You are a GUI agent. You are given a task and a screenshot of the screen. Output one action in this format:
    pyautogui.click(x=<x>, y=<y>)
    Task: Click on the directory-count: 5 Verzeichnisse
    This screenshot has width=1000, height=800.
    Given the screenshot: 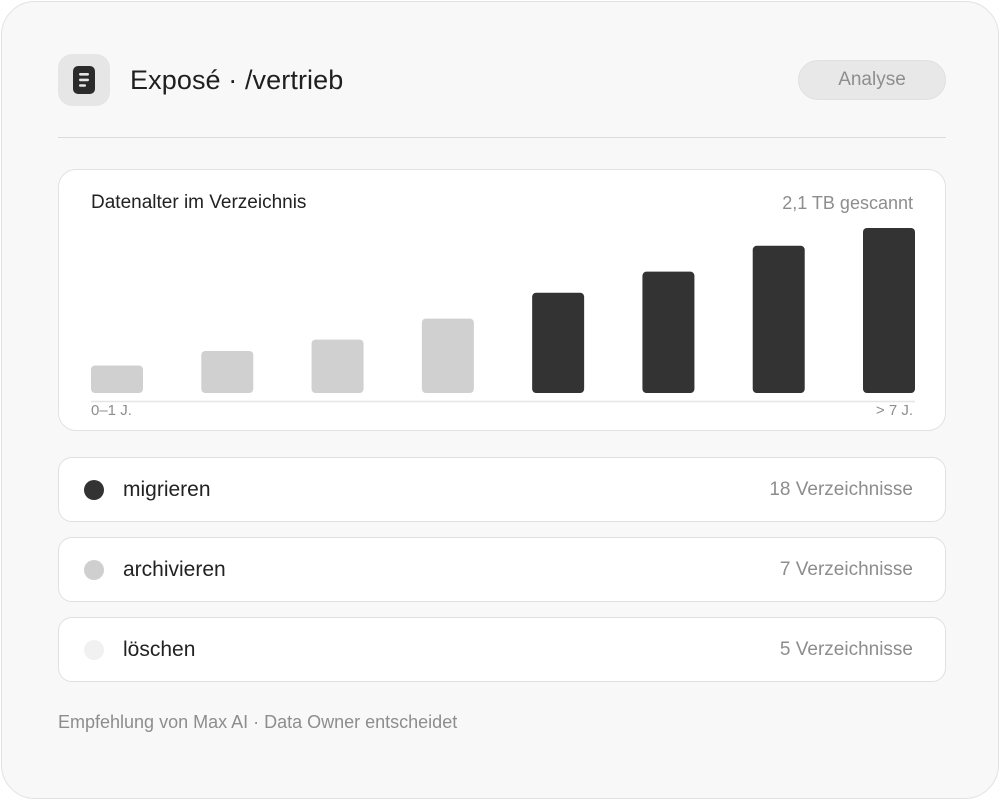 What is the action you would take?
    pyautogui.click(x=846, y=649)
    